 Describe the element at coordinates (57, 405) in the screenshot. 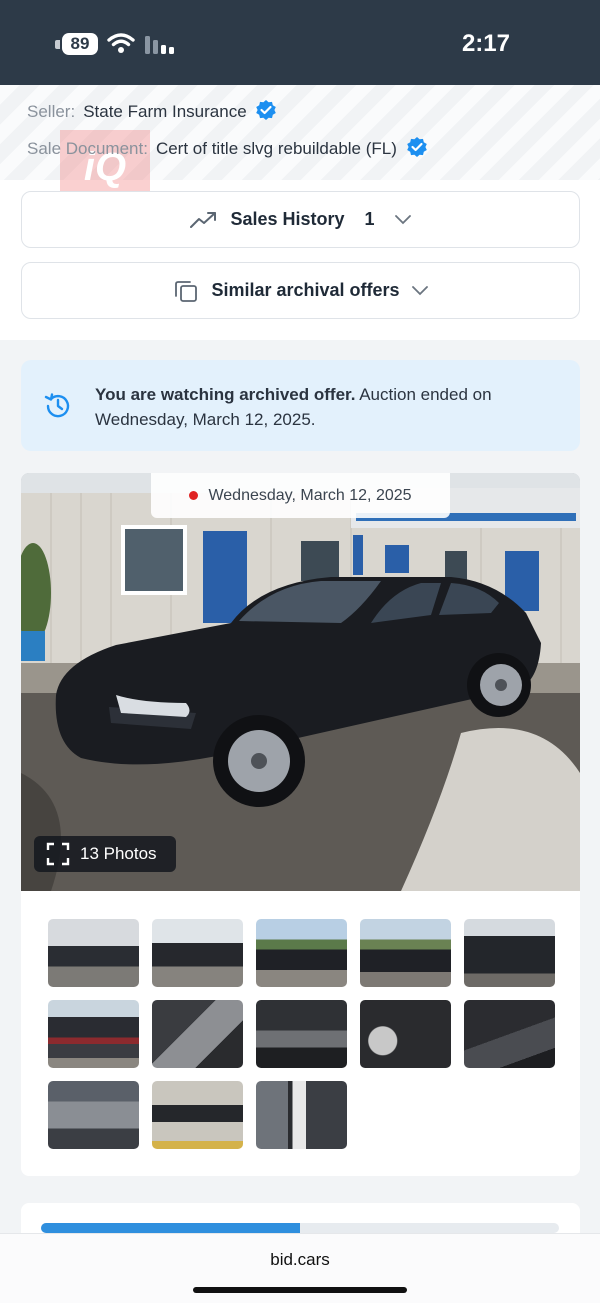

I see `history-icon` at that location.